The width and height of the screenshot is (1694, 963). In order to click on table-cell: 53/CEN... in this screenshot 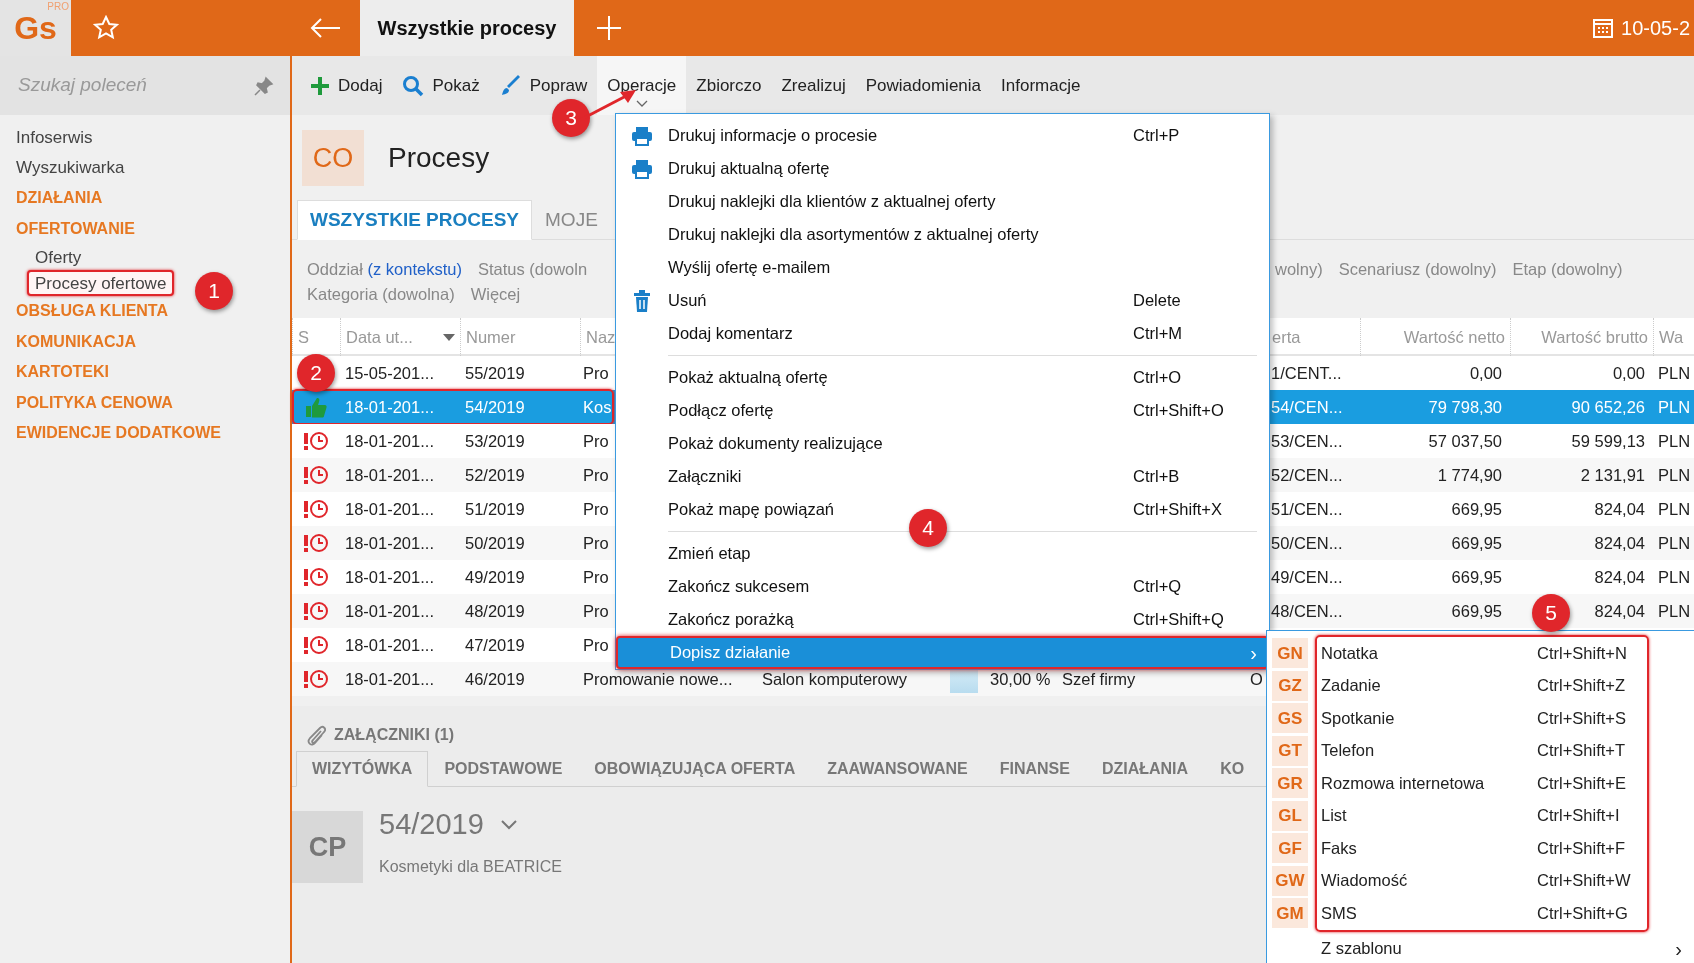, I will do `click(1307, 440)`.